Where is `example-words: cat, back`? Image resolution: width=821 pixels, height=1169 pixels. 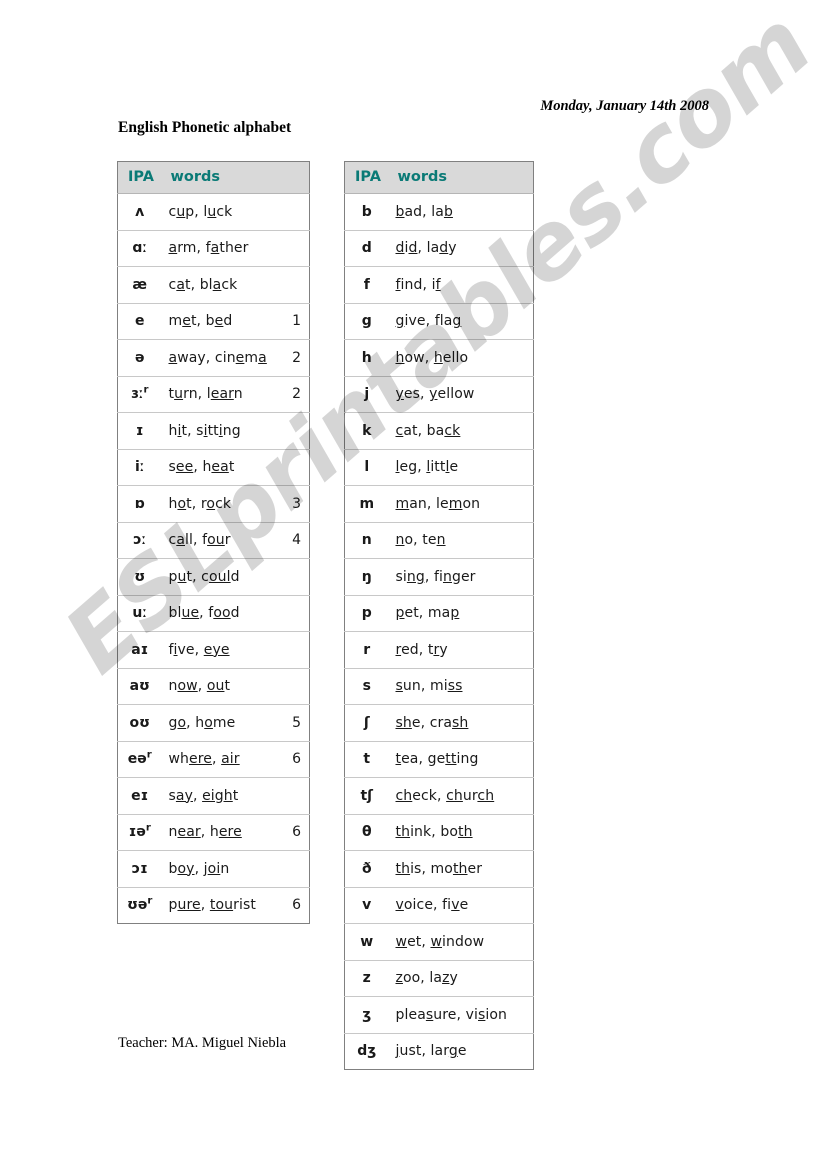
example-words: cat, back is located at coordinates (461, 430).